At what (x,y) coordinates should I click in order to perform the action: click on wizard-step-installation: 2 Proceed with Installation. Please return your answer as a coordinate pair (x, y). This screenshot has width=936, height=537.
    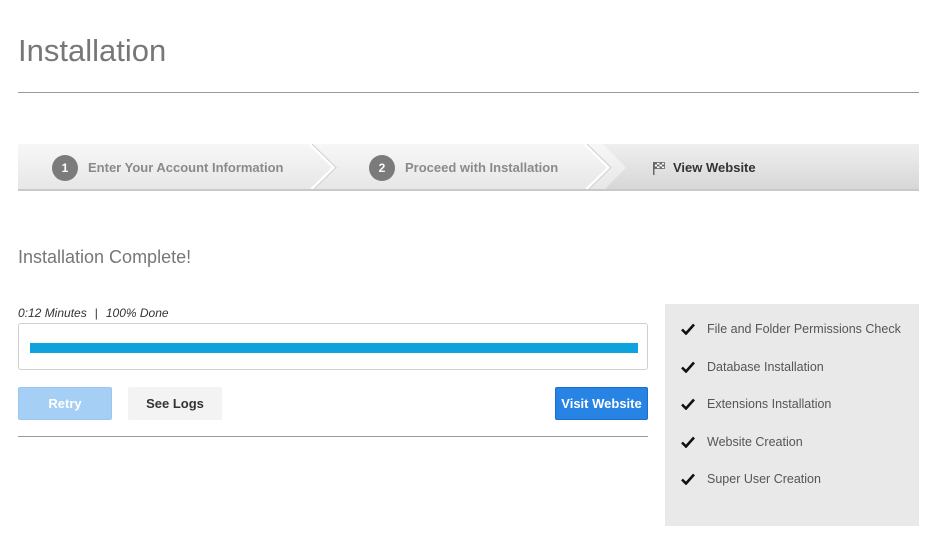
    Looking at the image, I should click on (464, 166).